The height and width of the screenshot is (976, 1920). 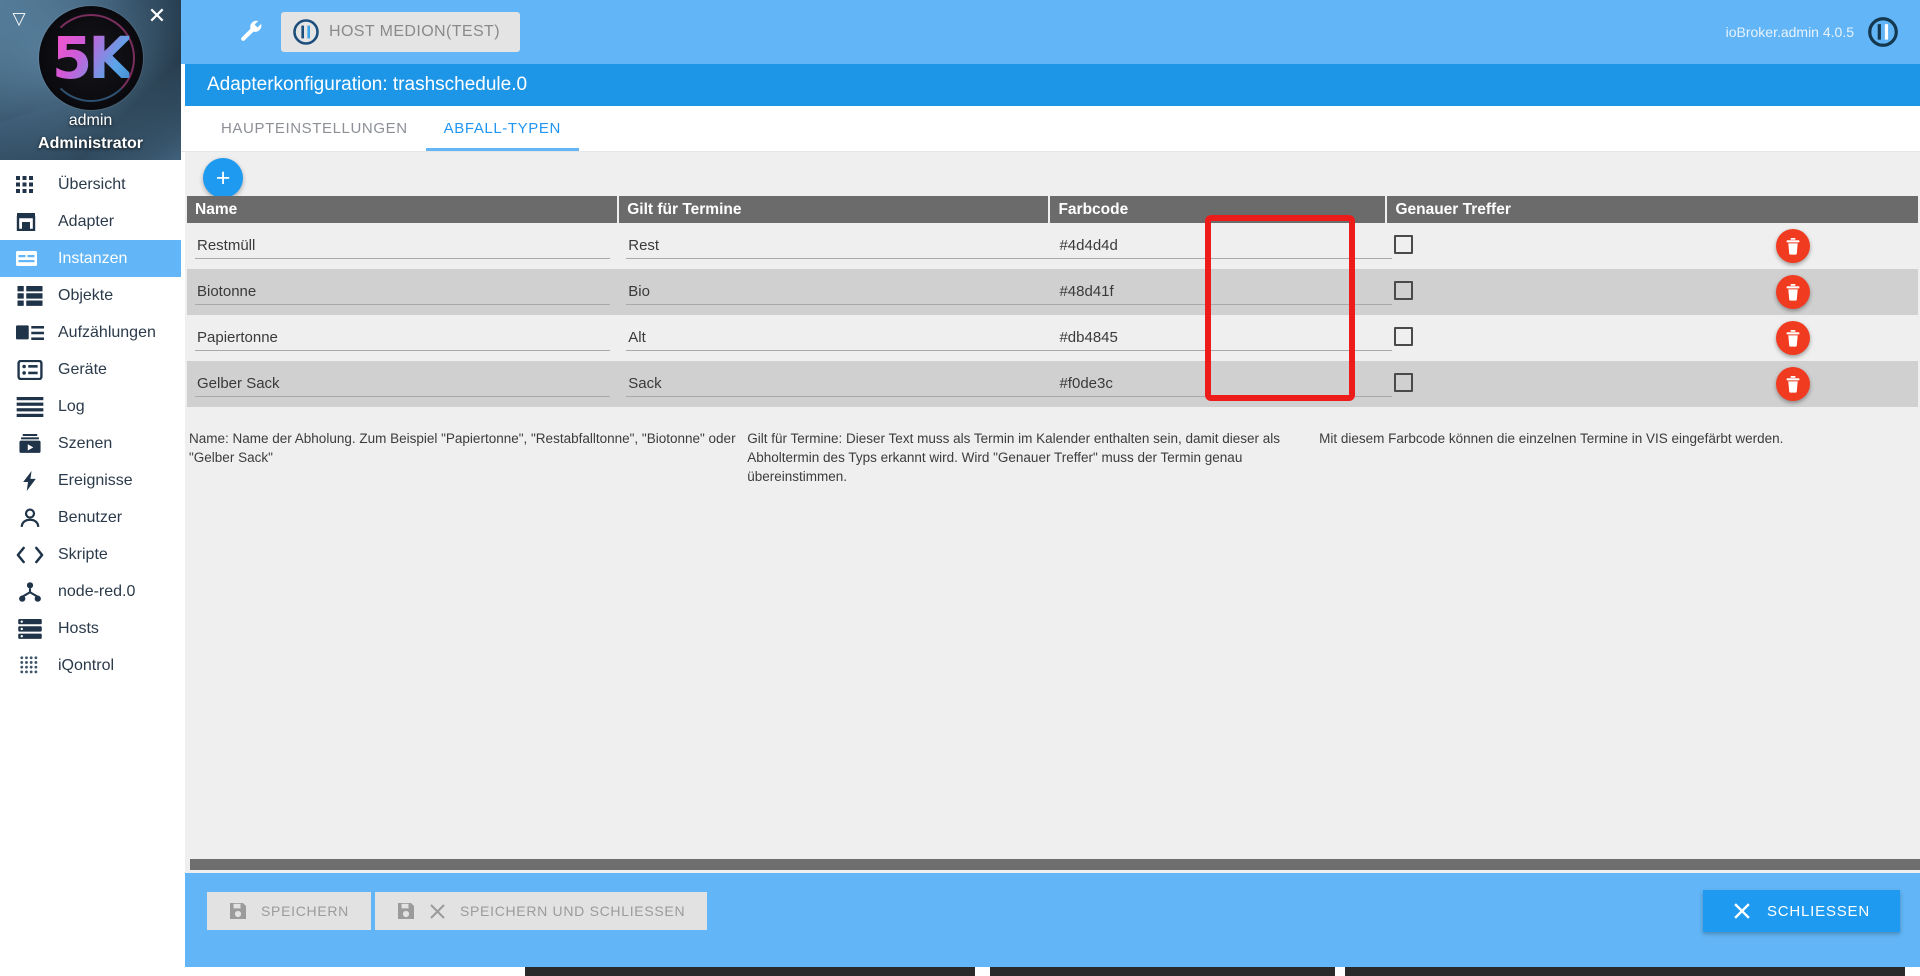 I want to click on sidebar-item-label: Adapter, so click(x=86, y=221).